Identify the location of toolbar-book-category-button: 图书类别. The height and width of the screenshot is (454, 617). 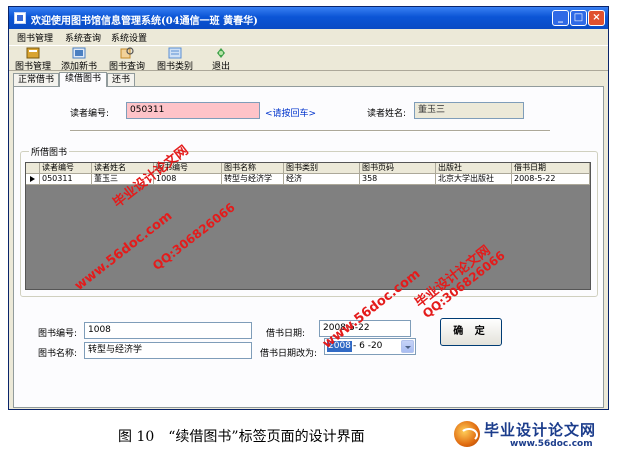
(175, 59).